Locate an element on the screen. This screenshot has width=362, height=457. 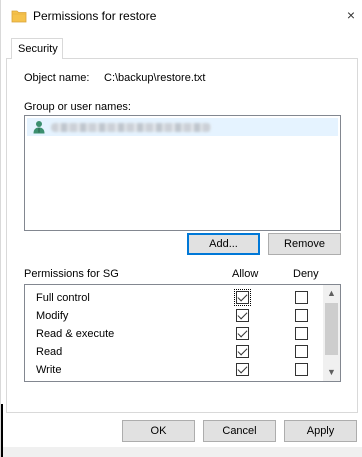
allow-column-header: Allow is located at coordinates (245, 274).